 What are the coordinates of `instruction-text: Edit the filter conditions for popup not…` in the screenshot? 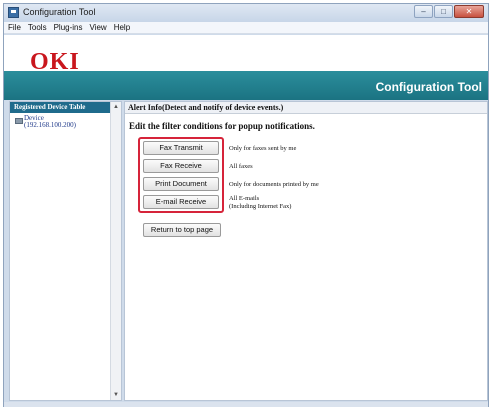 It's located at (222, 126).